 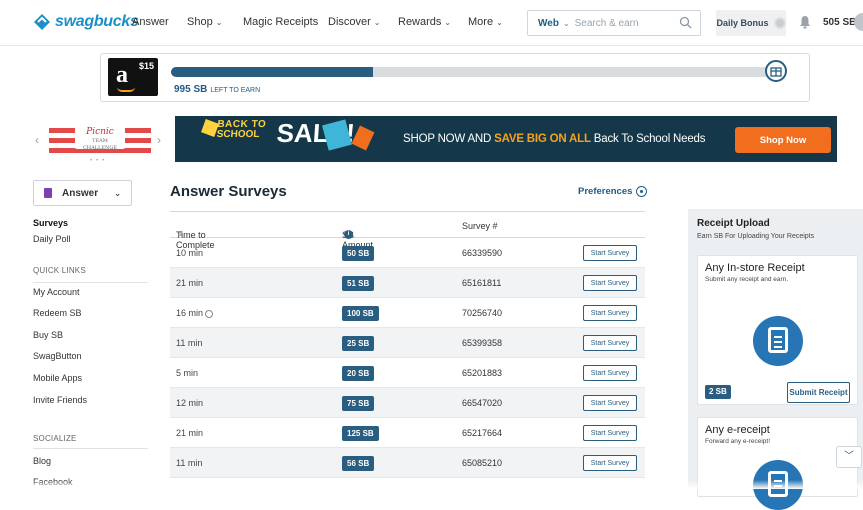 I want to click on amazon-a-glyph: a, so click(x=122, y=75).